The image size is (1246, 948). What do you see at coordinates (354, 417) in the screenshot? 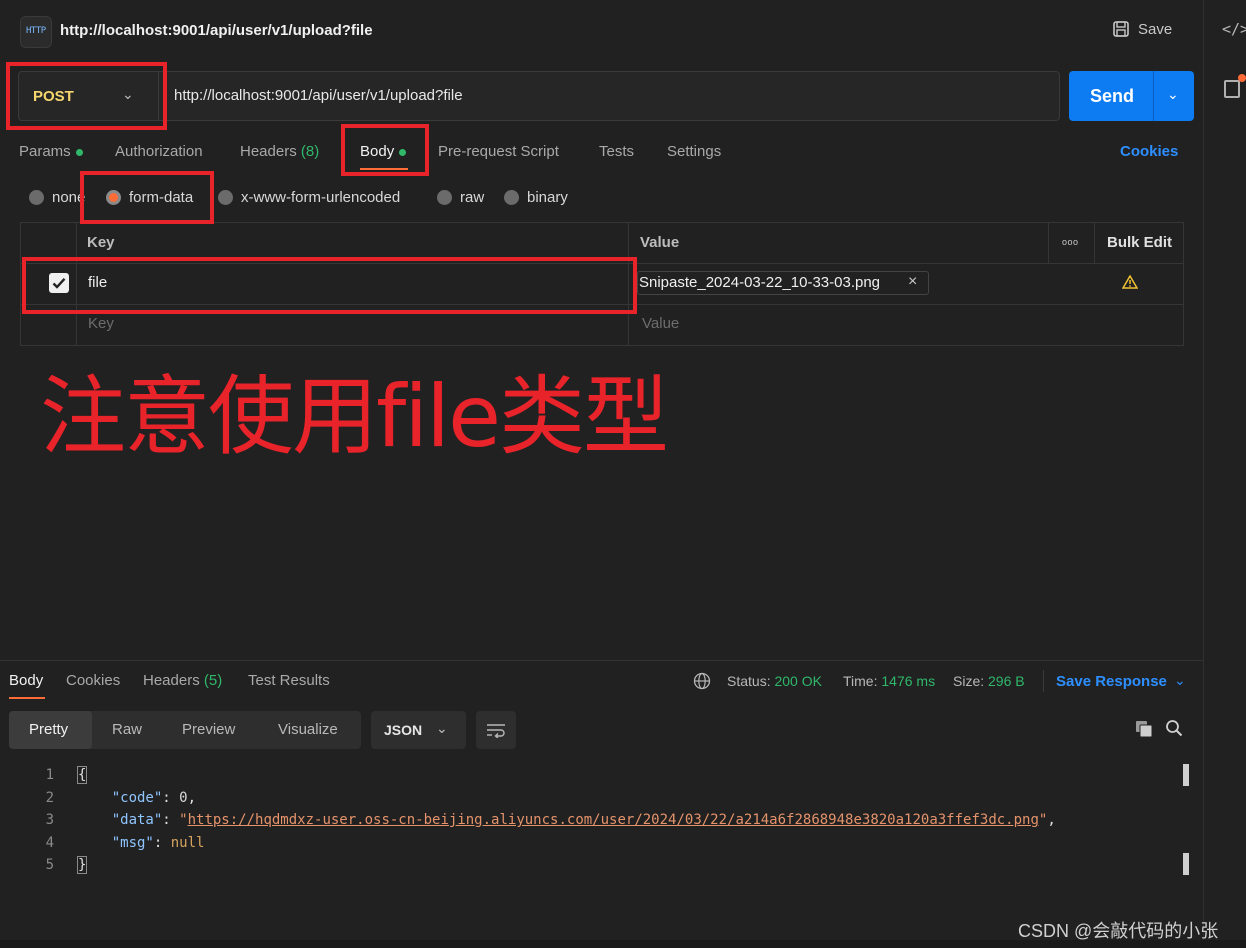
I see `annotation-text: 注意使用file类型` at bounding box center [354, 417].